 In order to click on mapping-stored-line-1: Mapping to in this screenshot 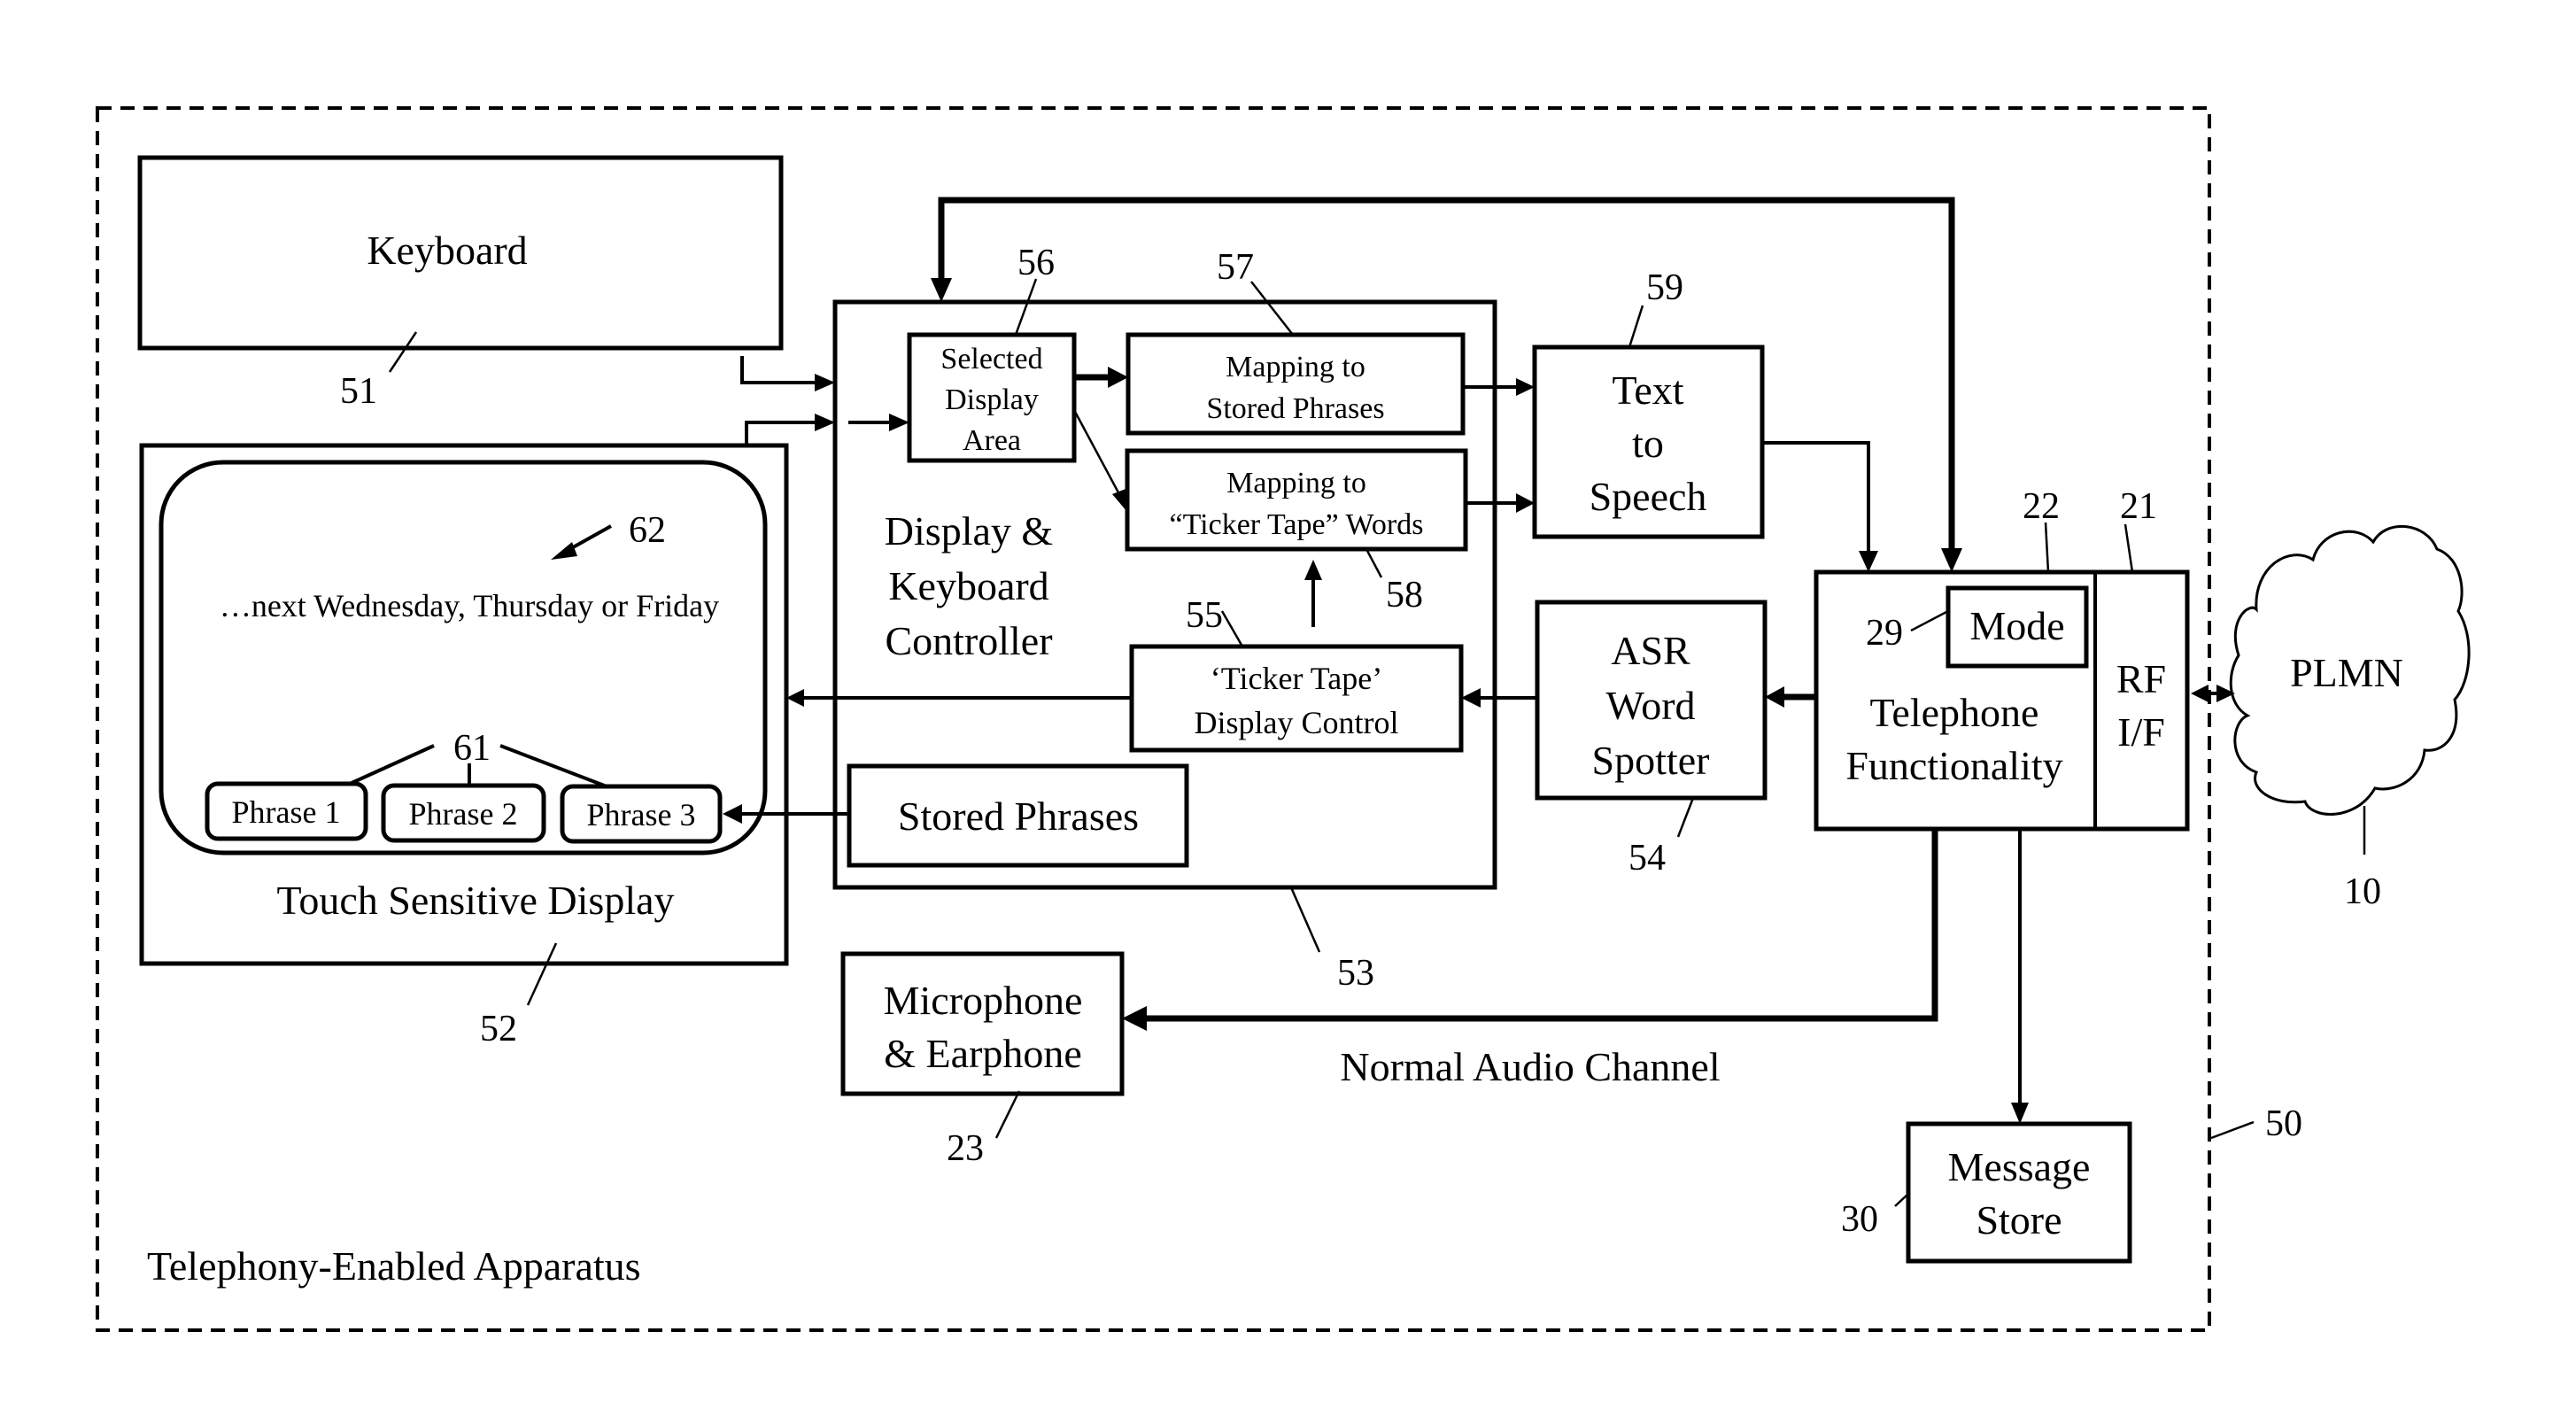, I will do `click(1295, 367)`.